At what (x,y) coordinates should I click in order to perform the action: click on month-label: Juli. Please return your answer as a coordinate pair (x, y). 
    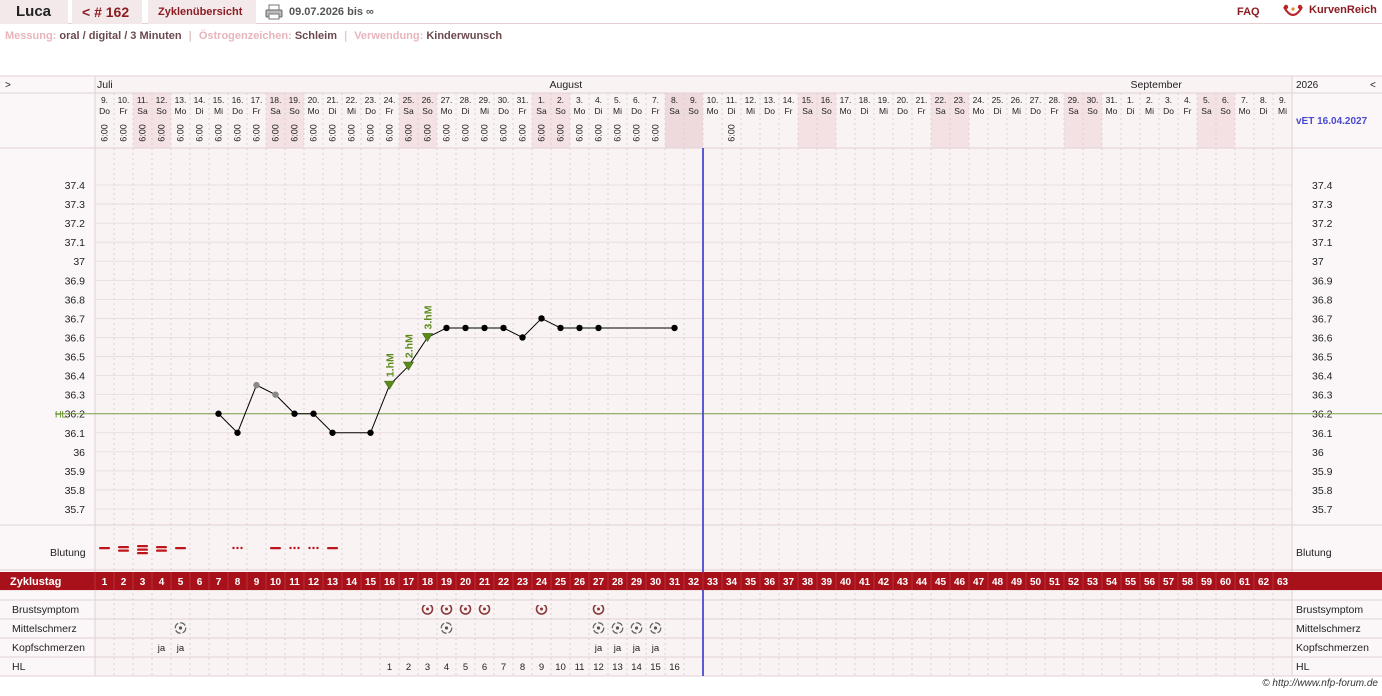
    Looking at the image, I should click on (105, 85).